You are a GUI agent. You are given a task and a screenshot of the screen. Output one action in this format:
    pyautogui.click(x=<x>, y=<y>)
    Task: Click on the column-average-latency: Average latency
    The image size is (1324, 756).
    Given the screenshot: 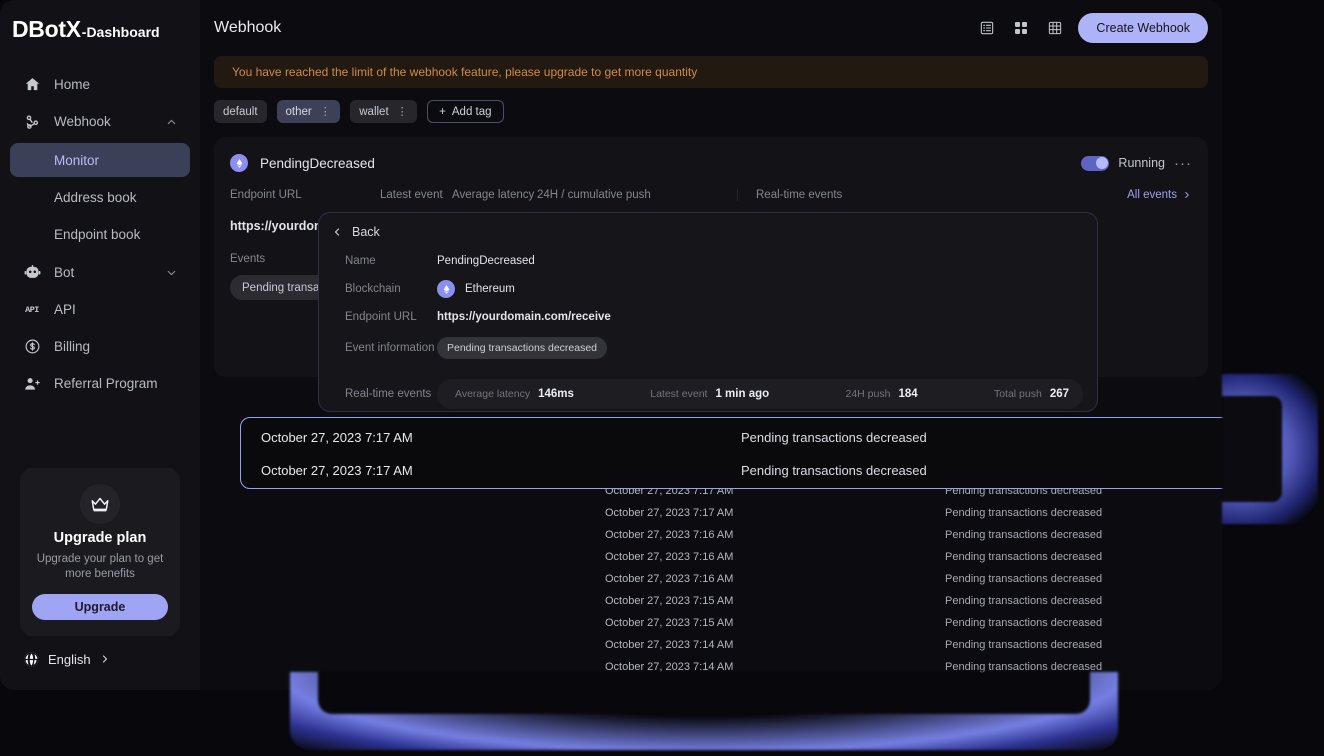 What is the action you would take?
    pyautogui.click(x=493, y=195)
    